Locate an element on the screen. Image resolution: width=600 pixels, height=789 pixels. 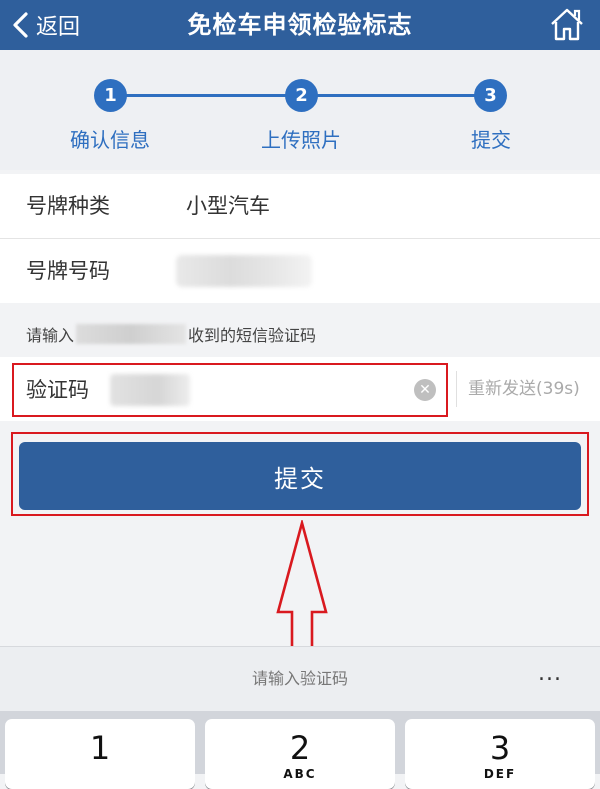
plate-number-row: 号牌号码 is located at coordinates (300, 271).